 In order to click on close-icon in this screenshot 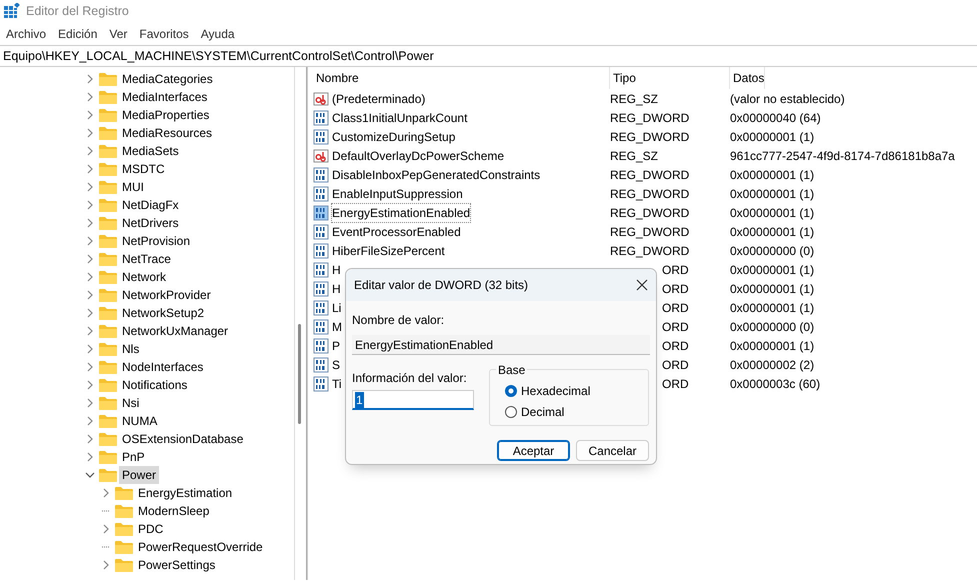, I will do `click(642, 285)`.